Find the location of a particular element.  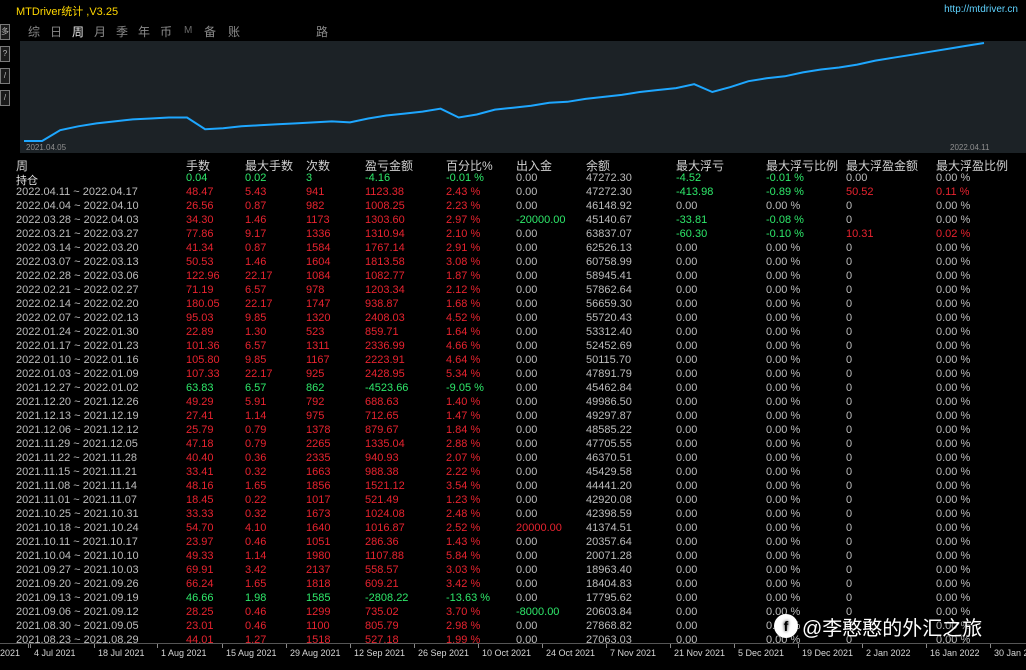

table-cell-max_lots: 6.57 is located at coordinates (256, 346).